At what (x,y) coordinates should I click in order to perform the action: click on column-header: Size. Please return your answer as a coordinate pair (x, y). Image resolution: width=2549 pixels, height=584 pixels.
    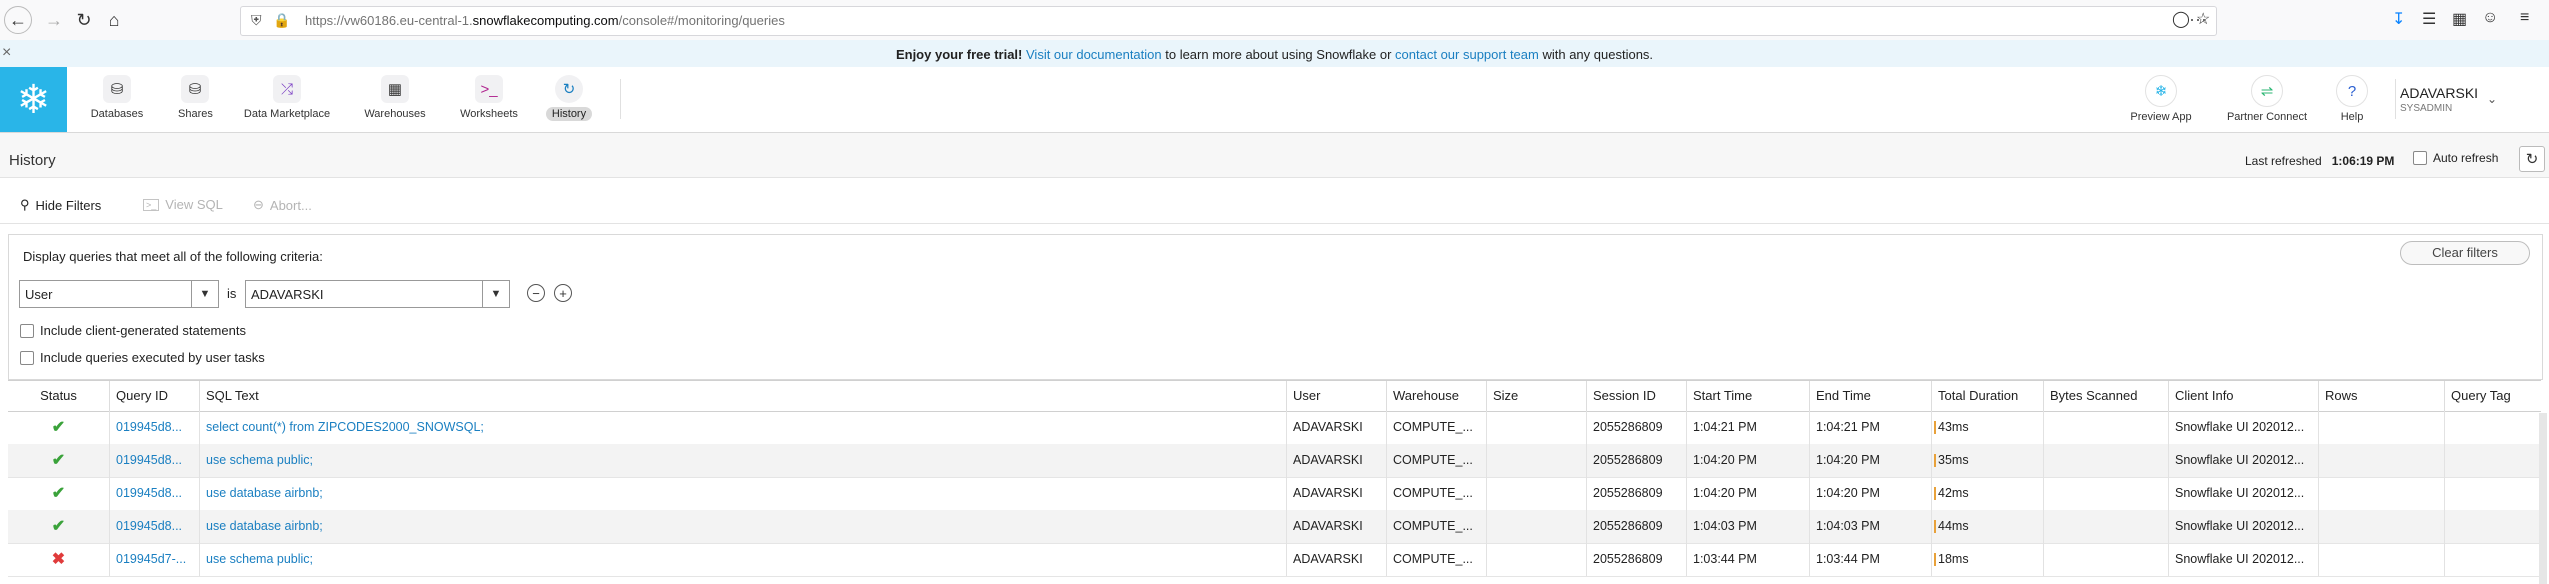
    Looking at the image, I should click on (1537, 396).